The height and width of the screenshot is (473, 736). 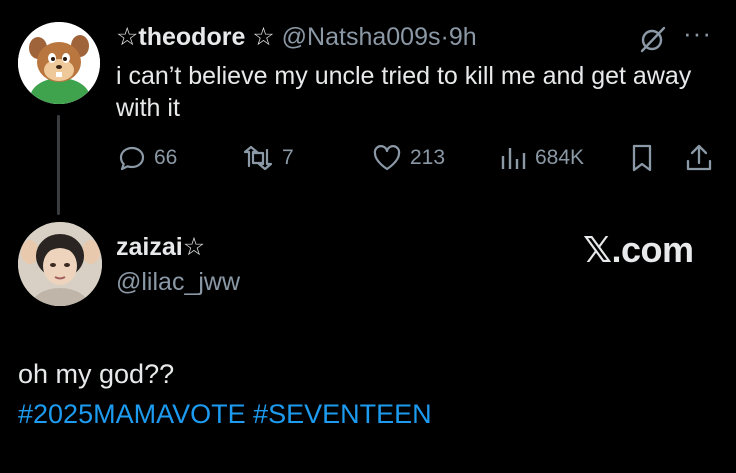 What do you see at coordinates (166, 157) in the screenshot?
I see `reply-count: 66` at bounding box center [166, 157].